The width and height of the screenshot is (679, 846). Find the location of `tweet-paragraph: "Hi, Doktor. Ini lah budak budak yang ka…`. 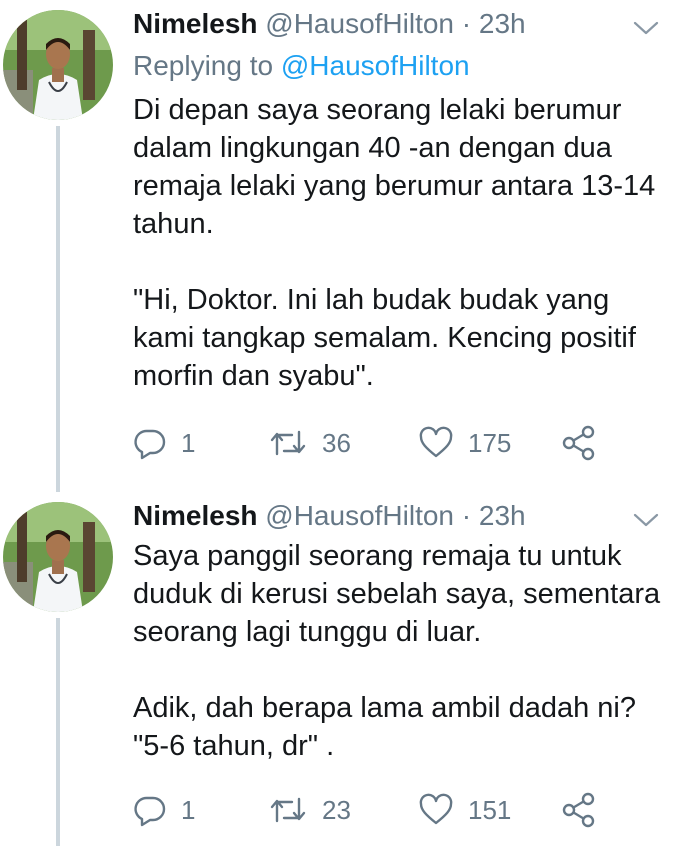

tweet-paragraph: "Hi, Doktor. Ini lah budak budak yang ka… is located at coordinates (384, 338).